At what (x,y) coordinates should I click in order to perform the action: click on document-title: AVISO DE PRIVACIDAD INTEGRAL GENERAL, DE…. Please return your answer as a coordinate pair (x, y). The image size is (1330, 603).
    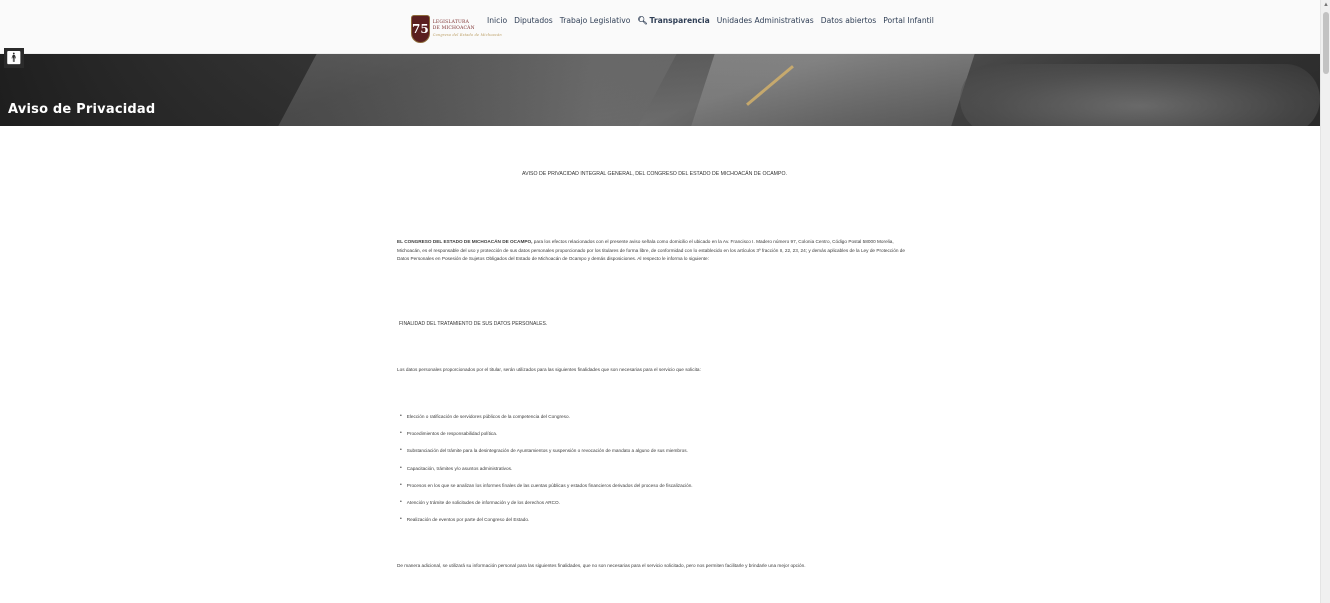
    Looking at the image, I should click on (654, 174).